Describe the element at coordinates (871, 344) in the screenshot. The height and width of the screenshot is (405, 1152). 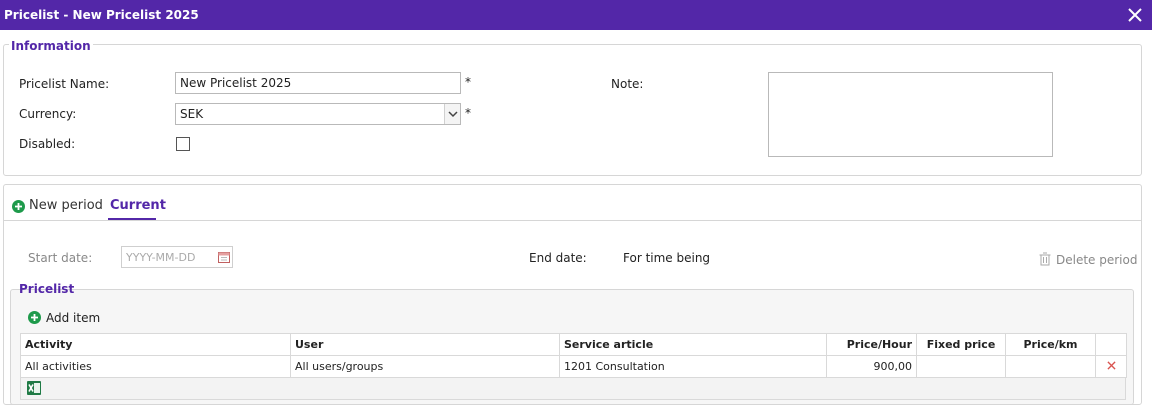
I see `column-header-price-hour: Price/Hour` at that location.